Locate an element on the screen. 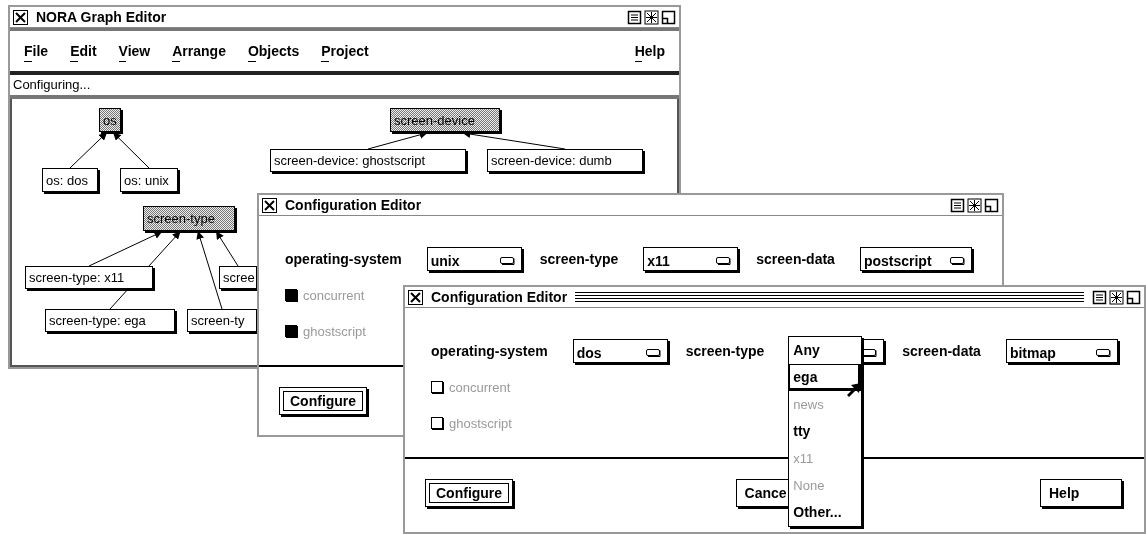 This screenshot has height=534, width=1146. instance-node: os: unix is located at coordinates (149, 180).